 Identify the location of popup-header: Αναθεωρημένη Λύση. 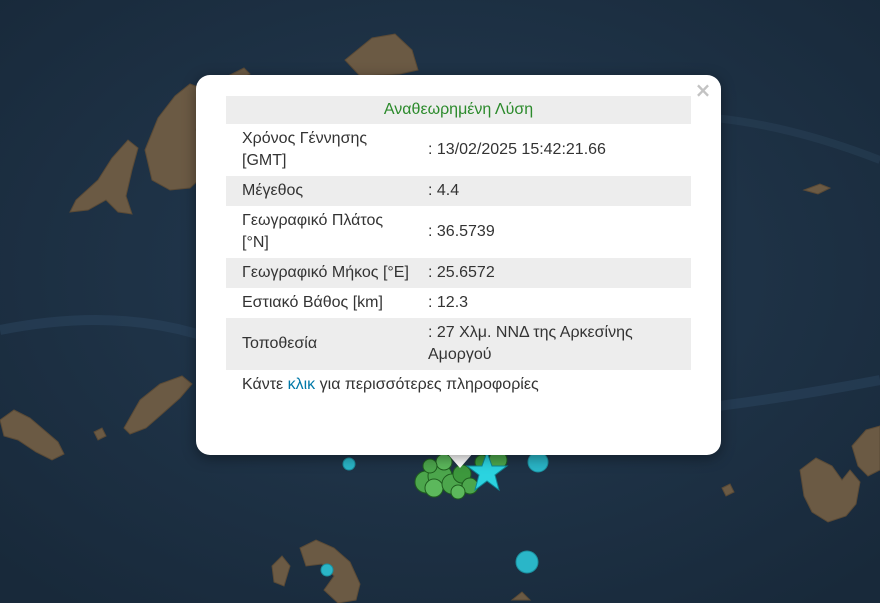
(458, 110).